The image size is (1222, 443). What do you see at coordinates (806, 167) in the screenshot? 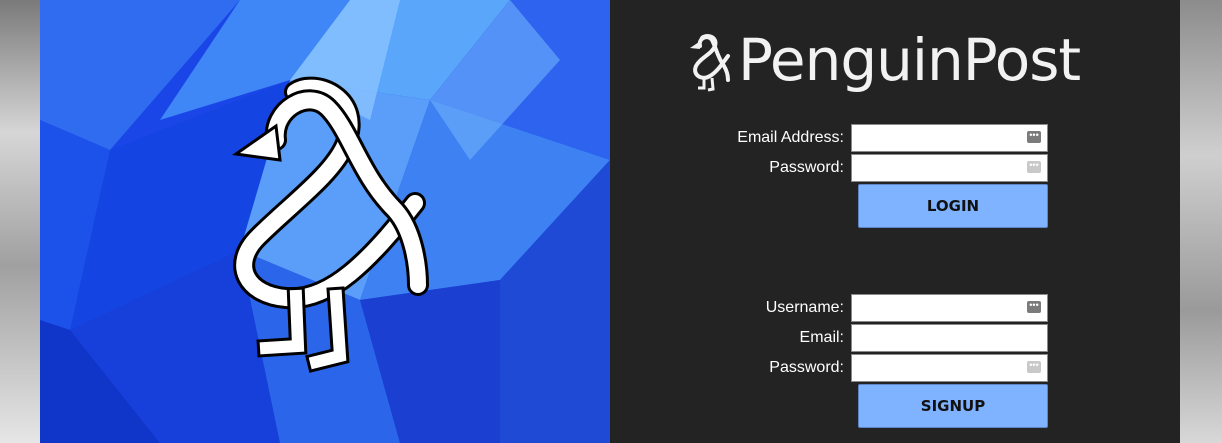
I see `login-password-label: Password:` at bounding box center [806, 167].